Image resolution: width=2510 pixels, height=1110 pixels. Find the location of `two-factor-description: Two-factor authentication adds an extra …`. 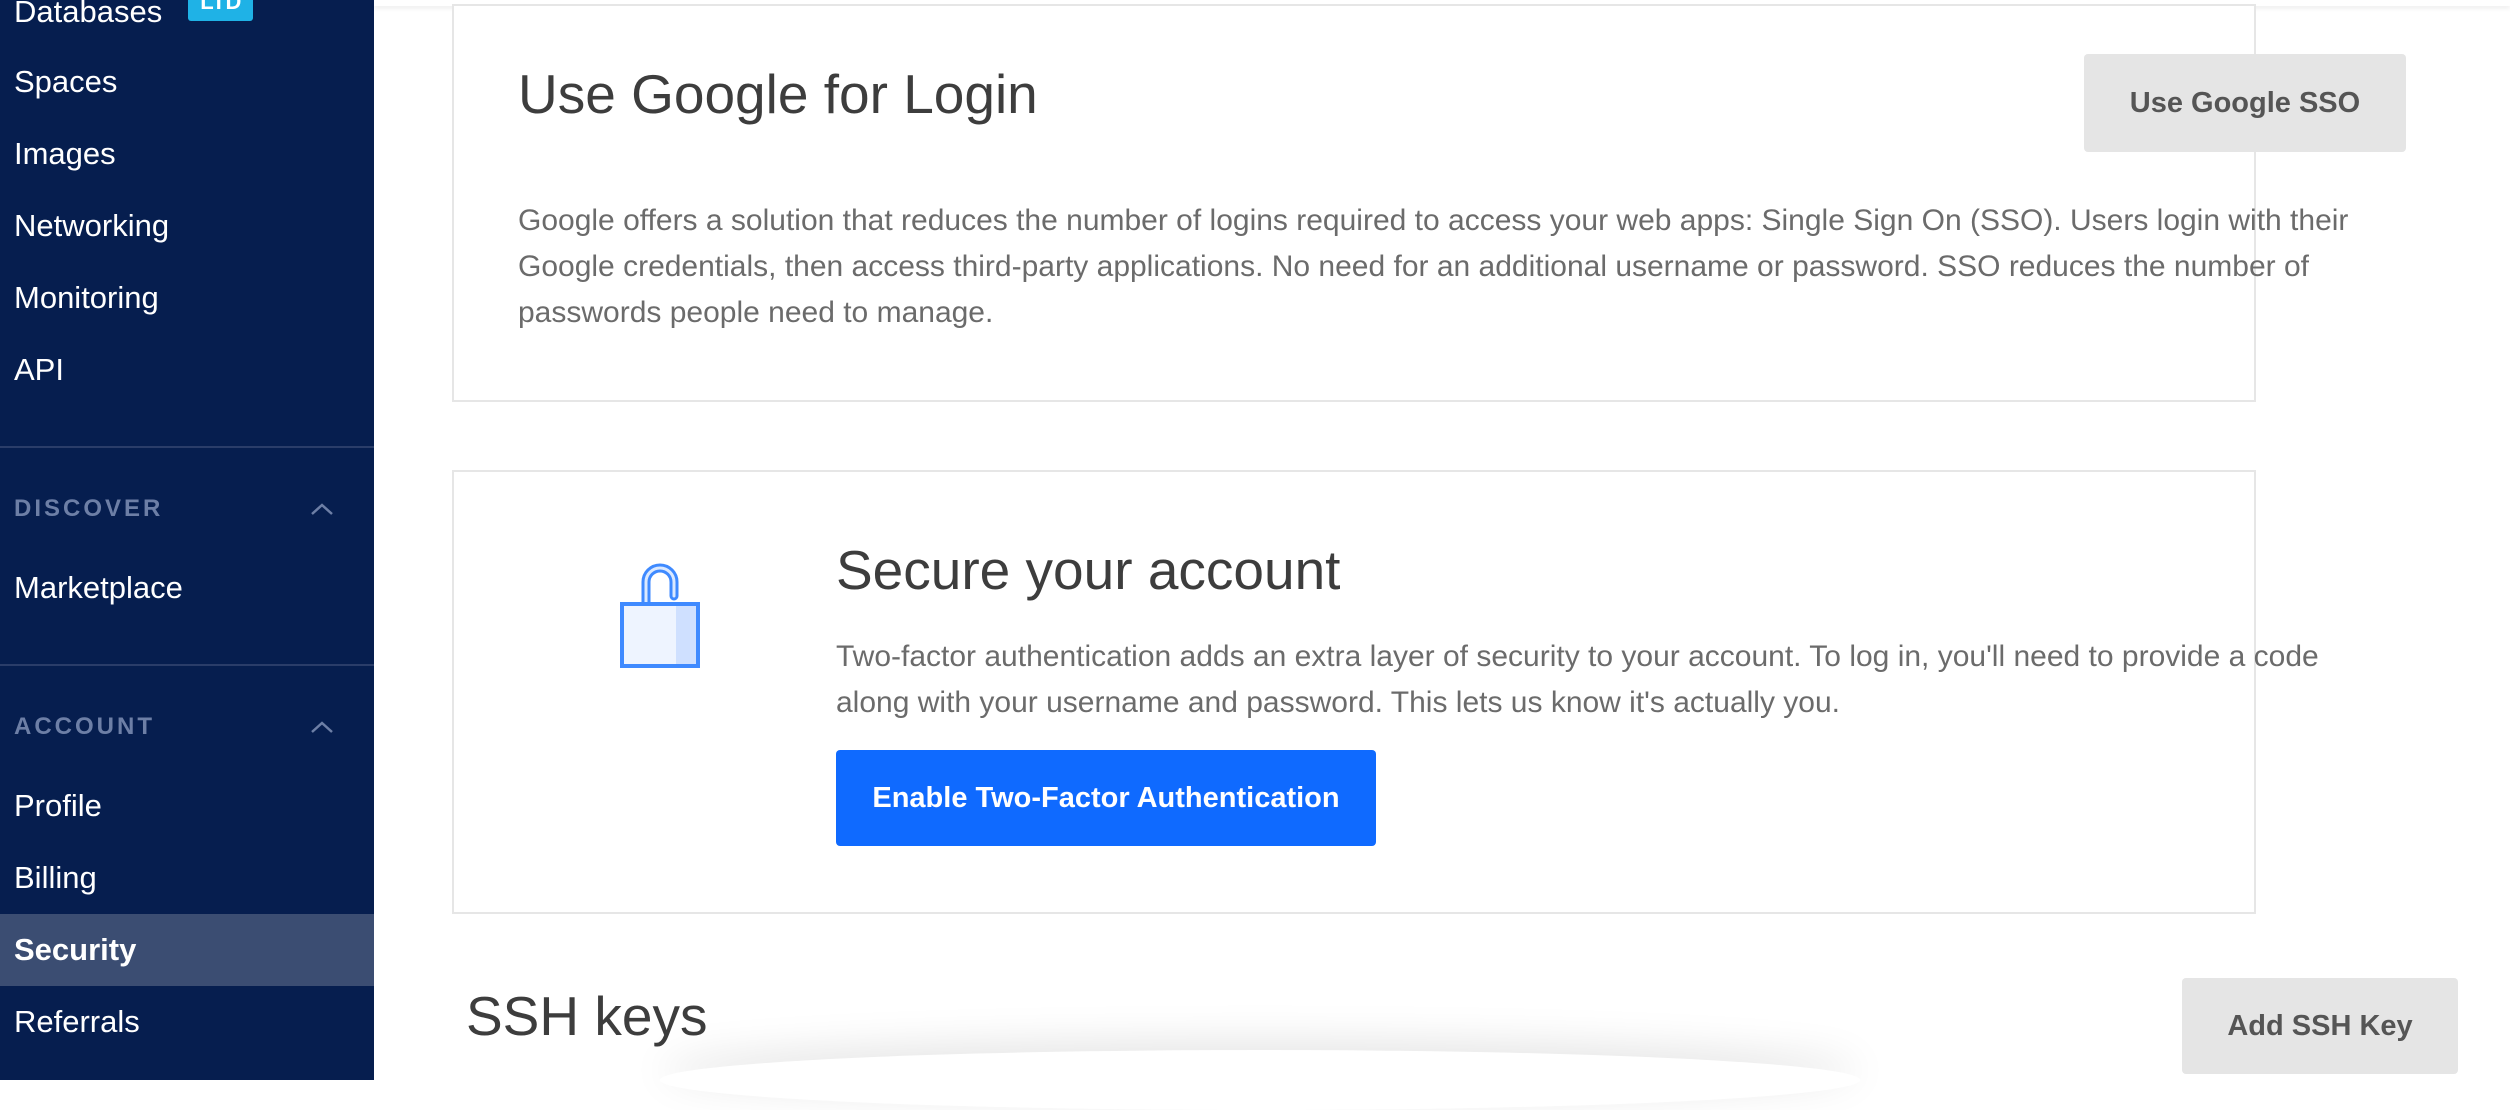

two-factor-description: Two-factor authentication adds an extra … is located at coordinates (1577, 679).